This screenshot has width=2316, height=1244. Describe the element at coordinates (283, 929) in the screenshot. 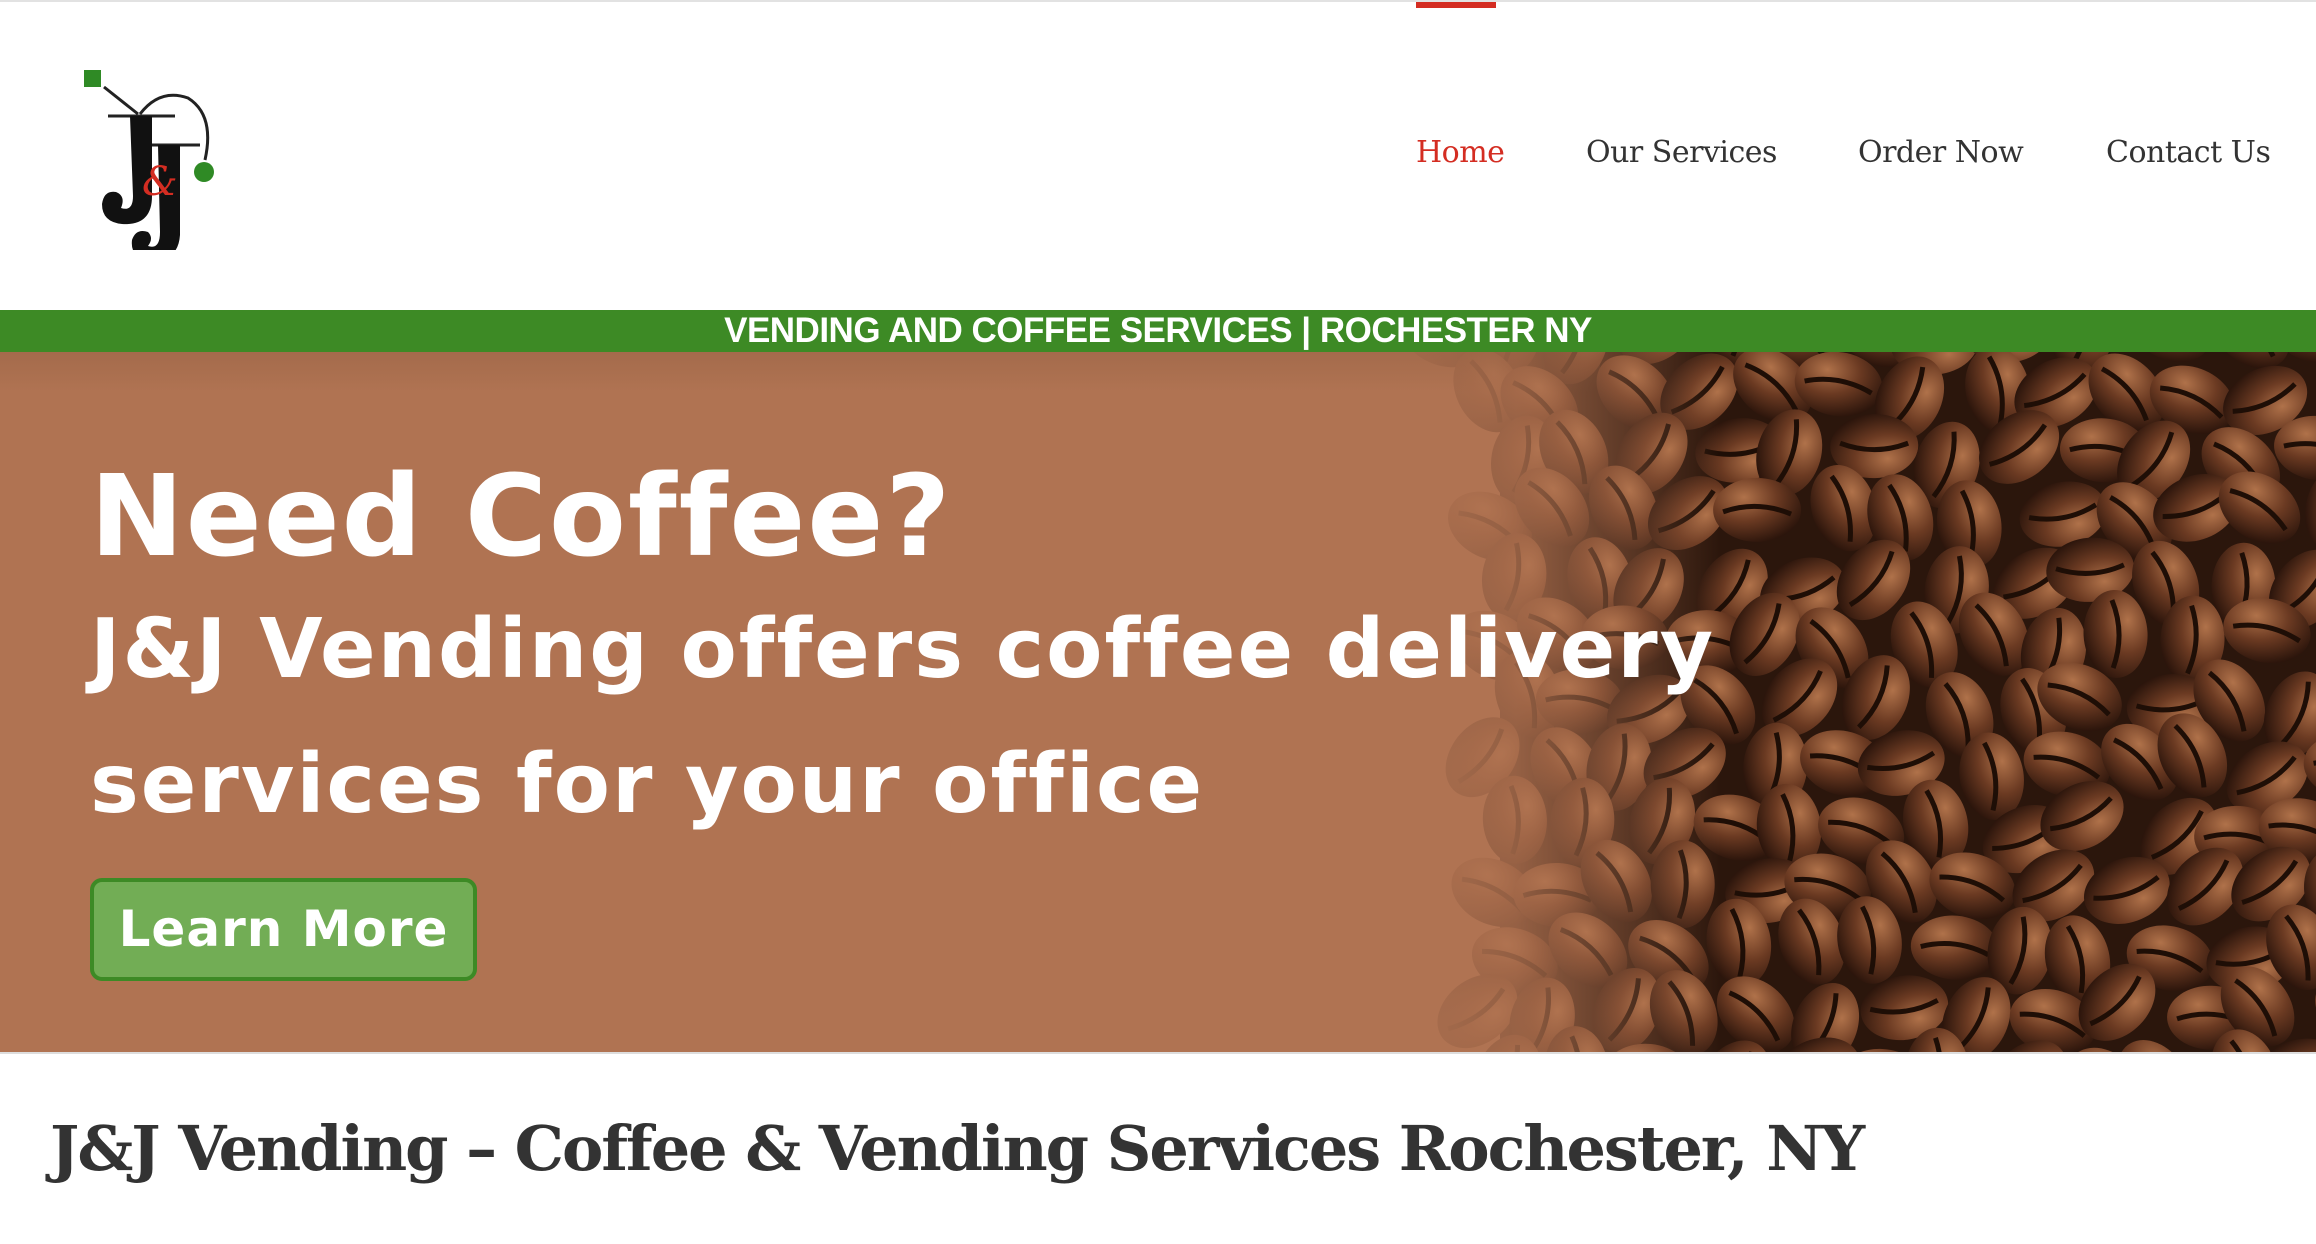

I see `learn-more-button: Learn More` at that location.